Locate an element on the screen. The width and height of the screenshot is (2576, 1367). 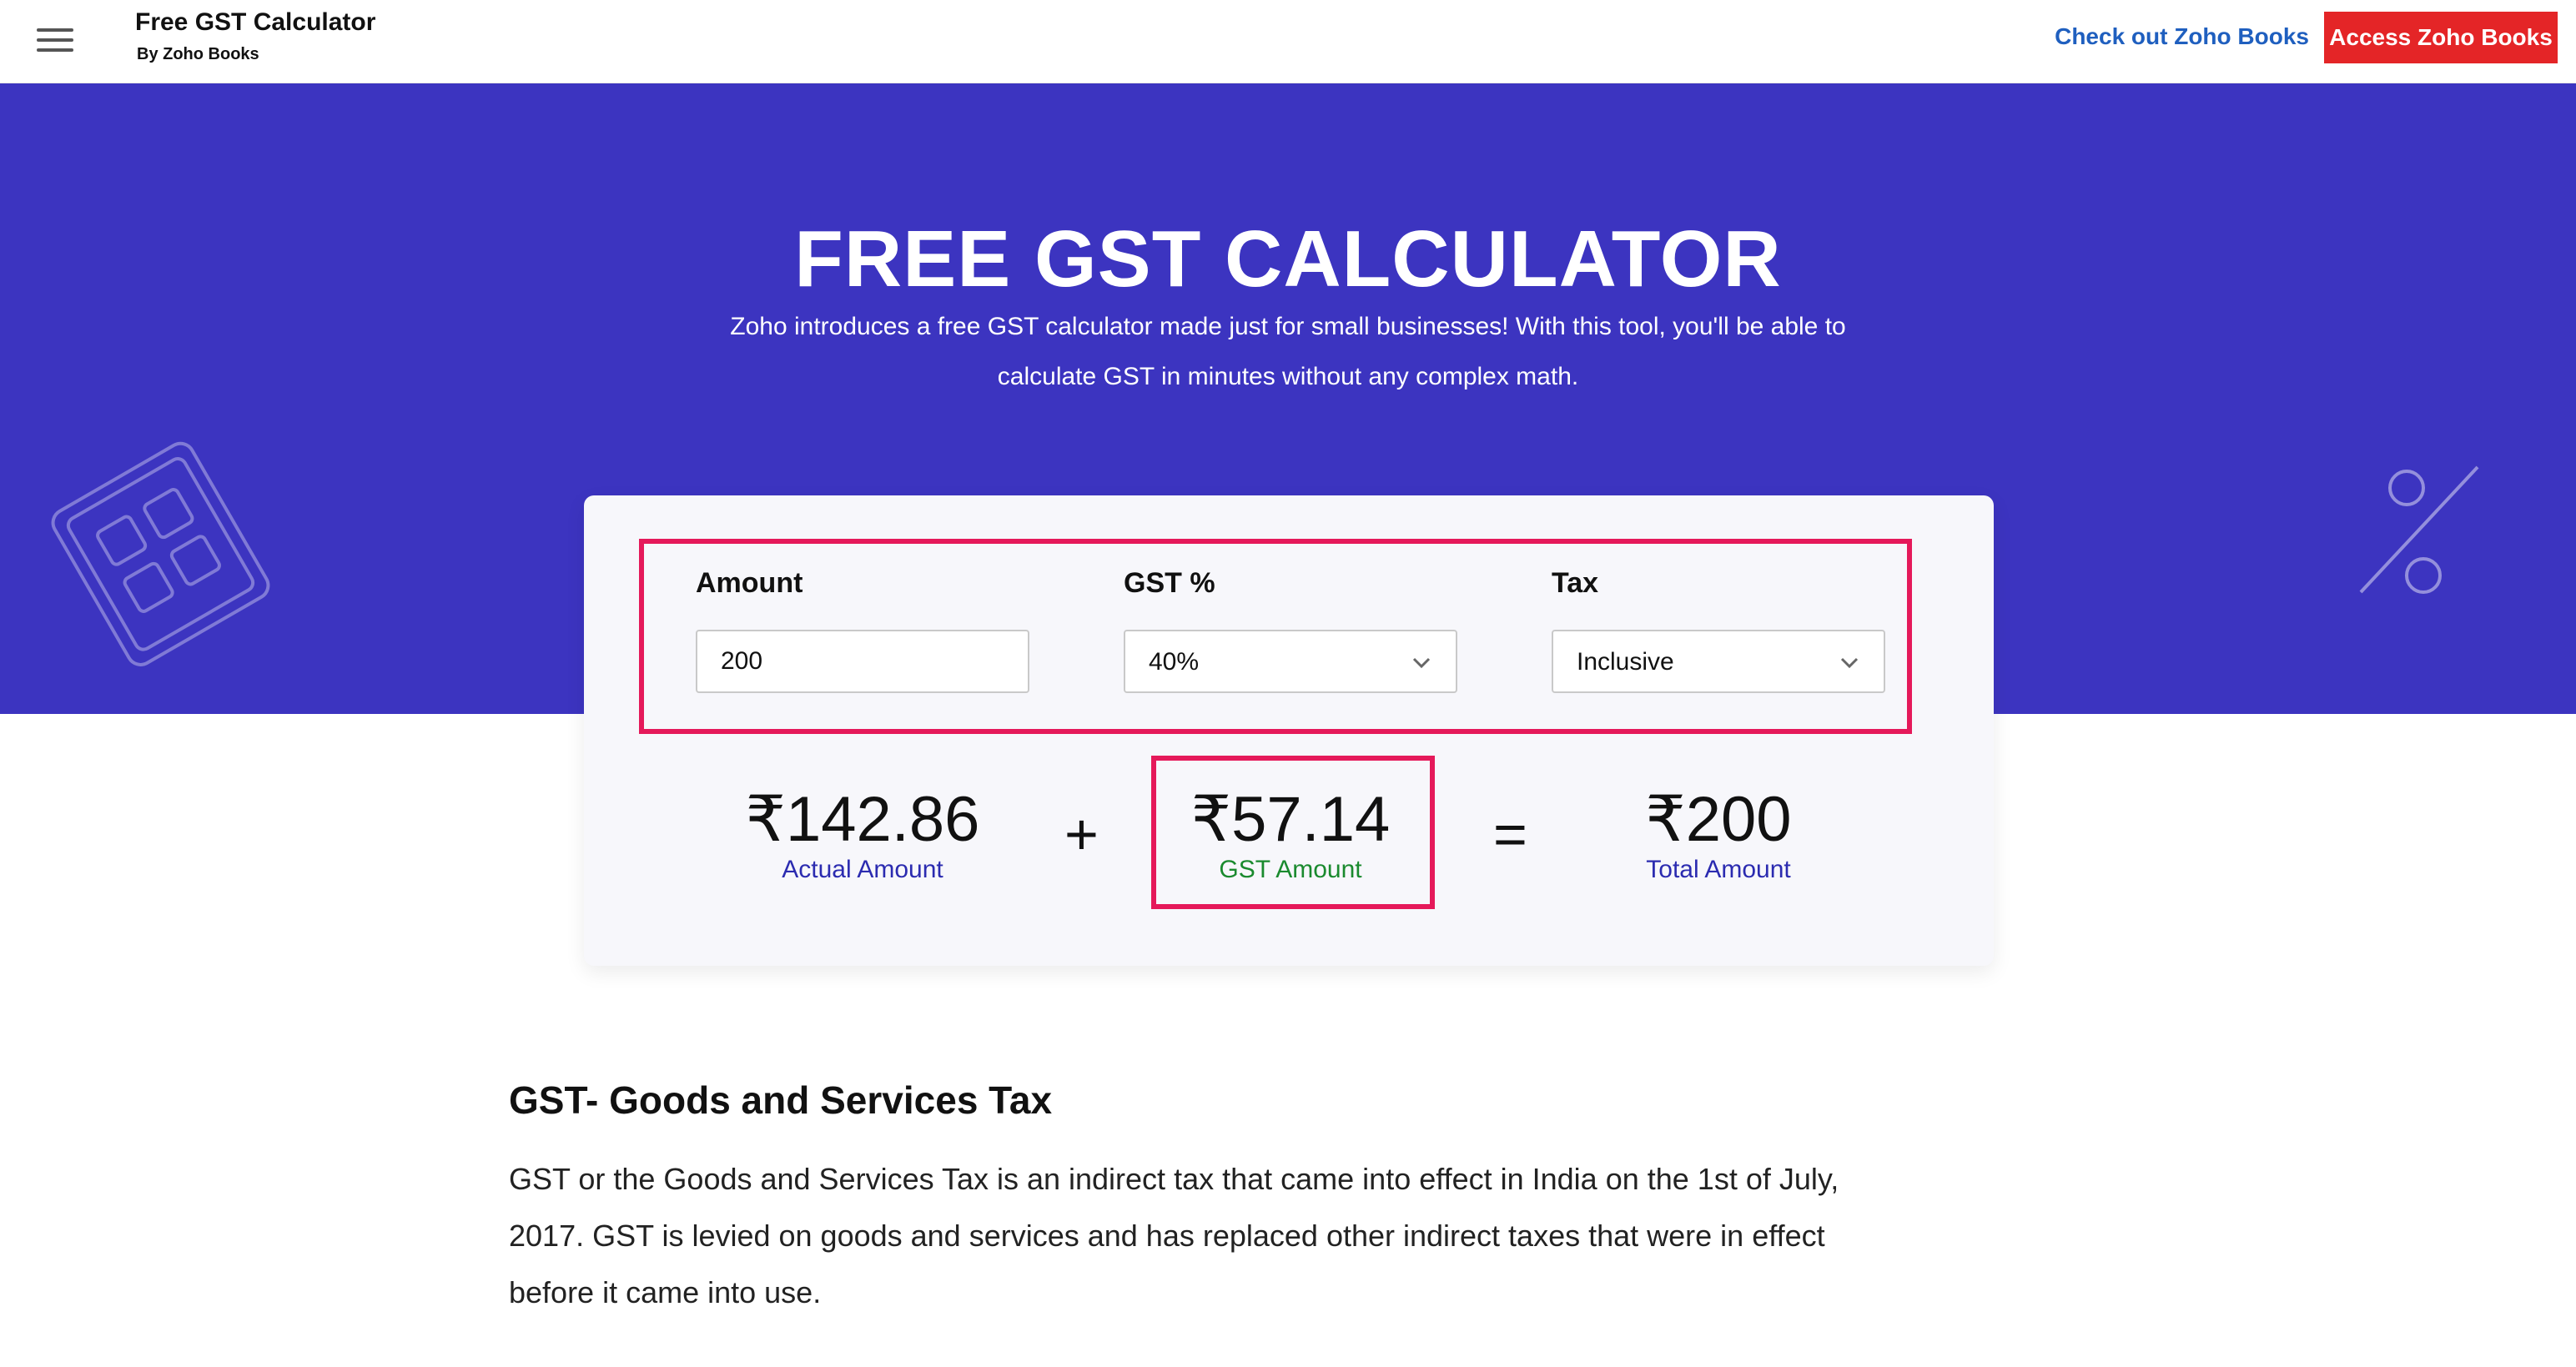
actual-amount-value: ₹142.86 is located at coordinates (862, 819).